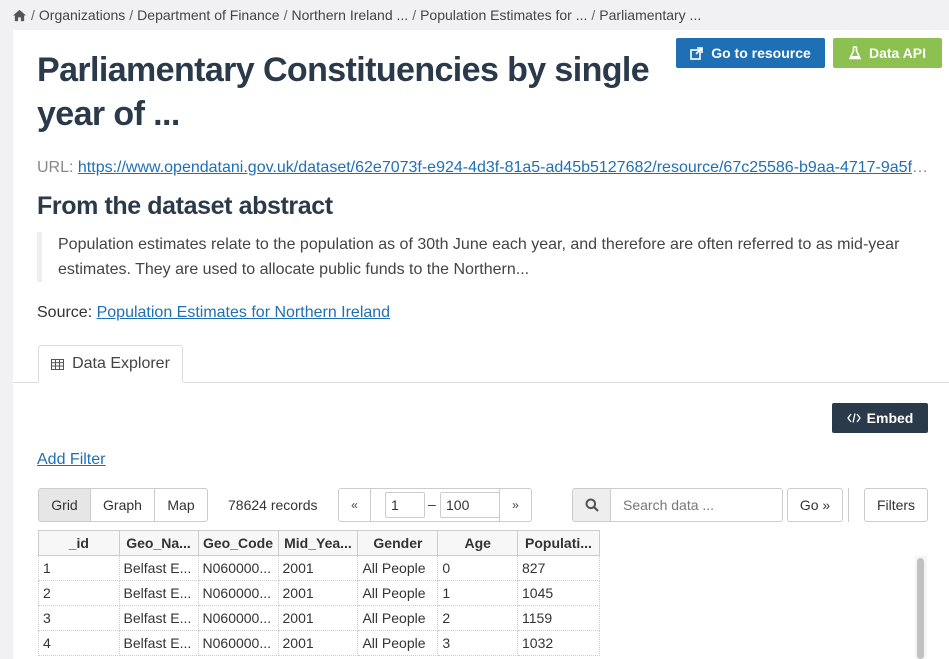 This screenshot has height=659, width=949. Describe the element at coordinates (432, 504) in the screenshot. I see `pager-dash: –` at that location.